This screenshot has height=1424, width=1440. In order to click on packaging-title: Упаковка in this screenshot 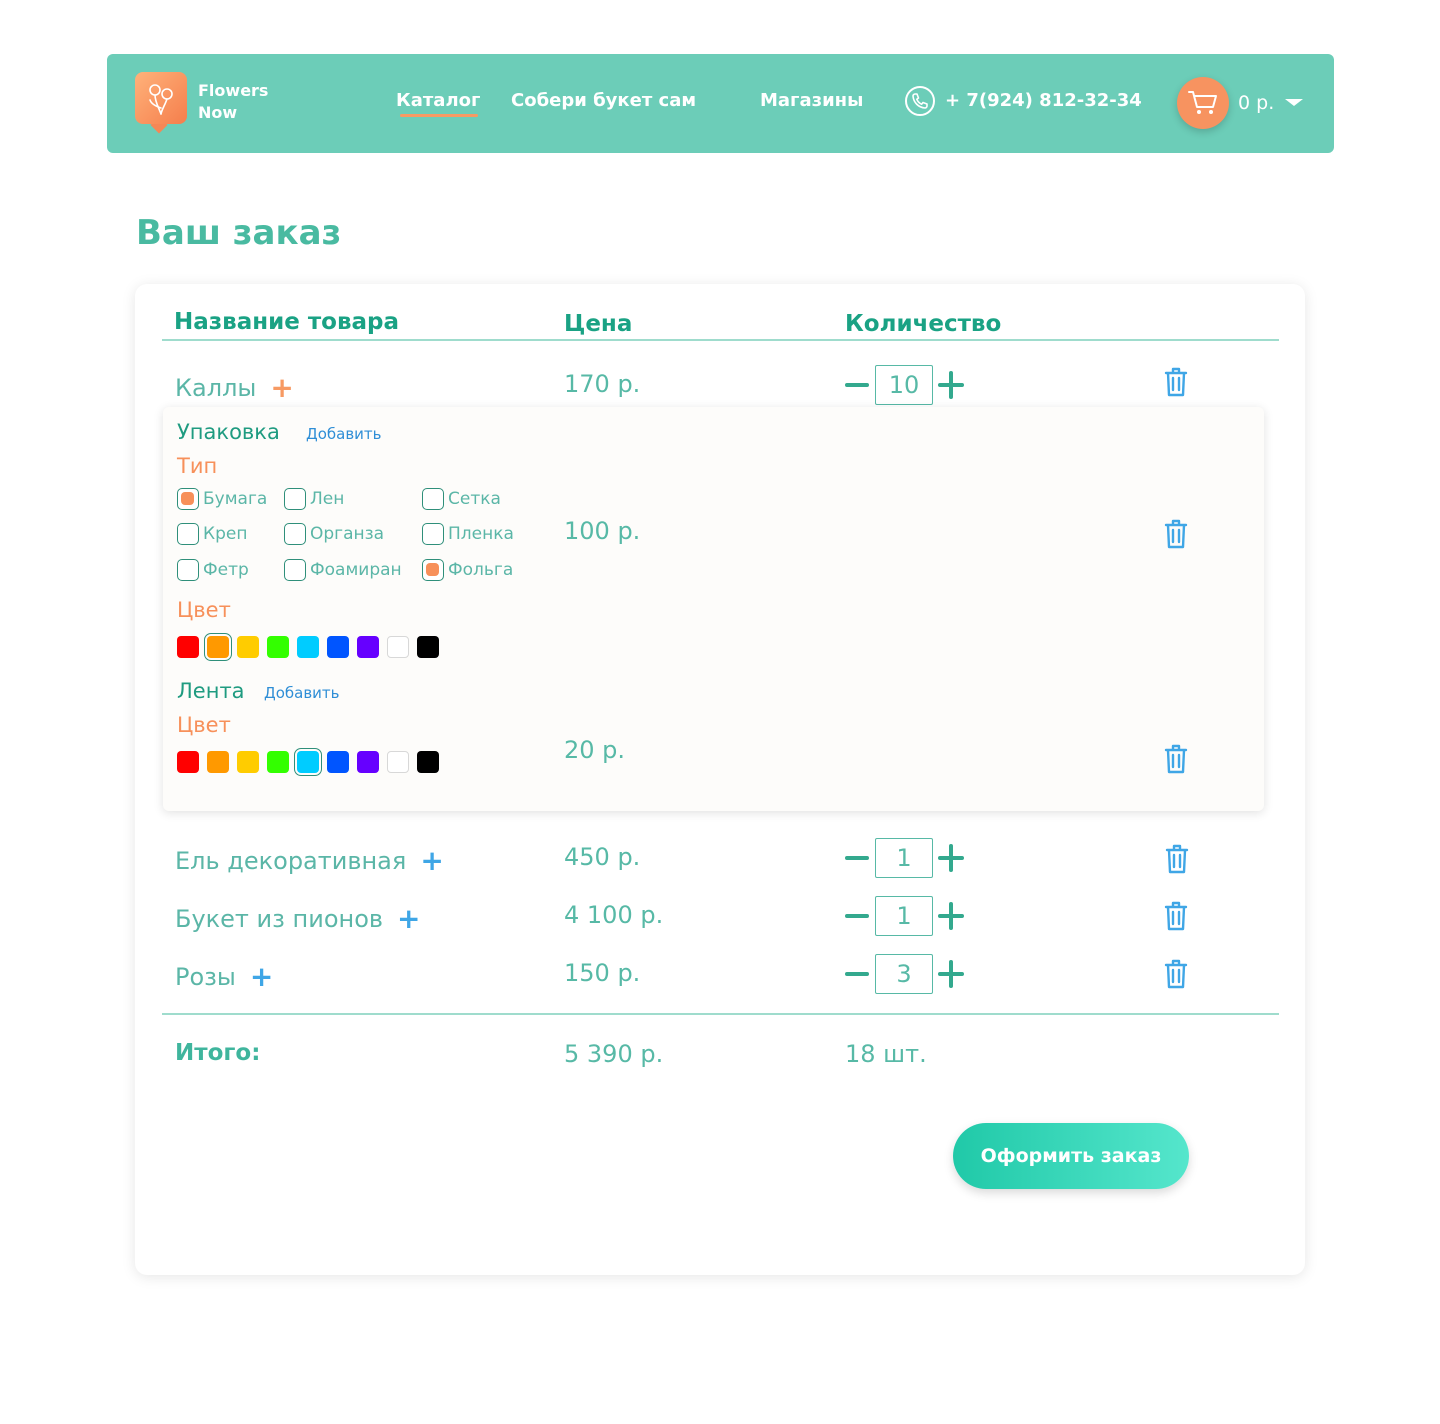, I will do `click(228, 432)`.